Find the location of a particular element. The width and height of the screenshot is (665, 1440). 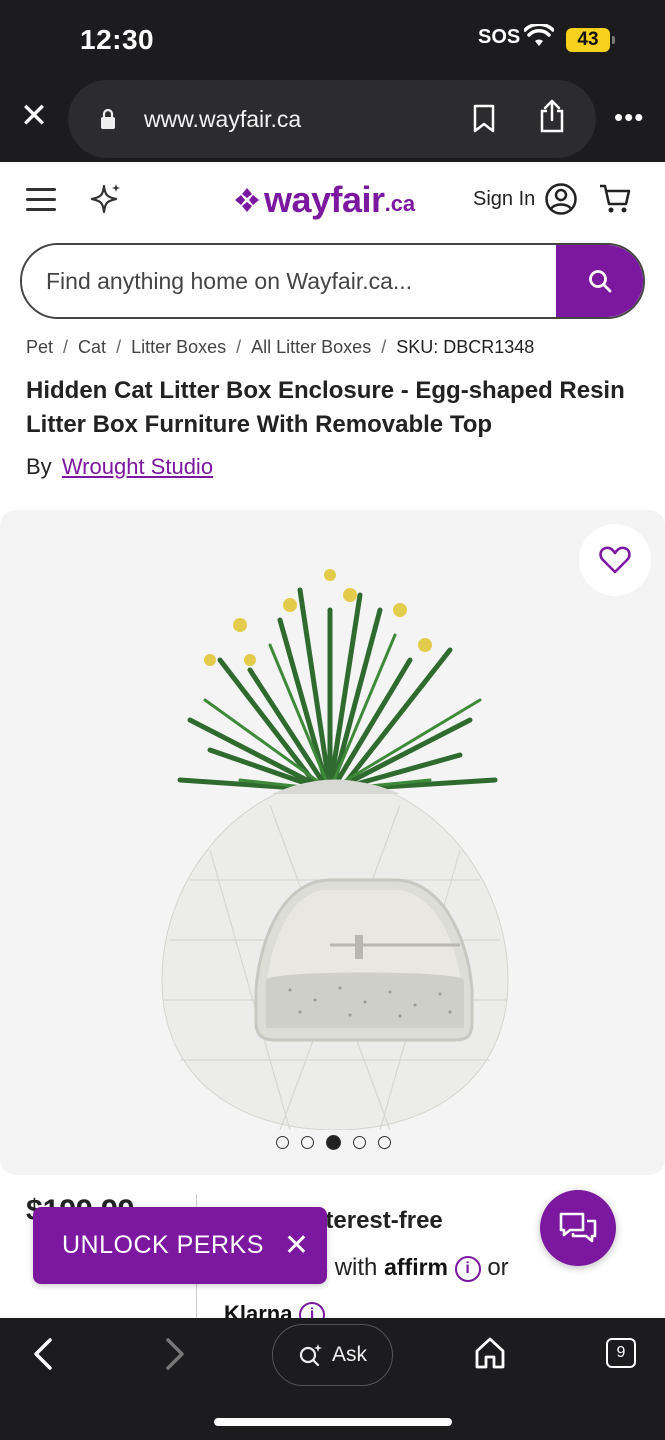

breadcrumb-all-litter-boxes: All Litter Boxes is located at coordinates (311, 347).